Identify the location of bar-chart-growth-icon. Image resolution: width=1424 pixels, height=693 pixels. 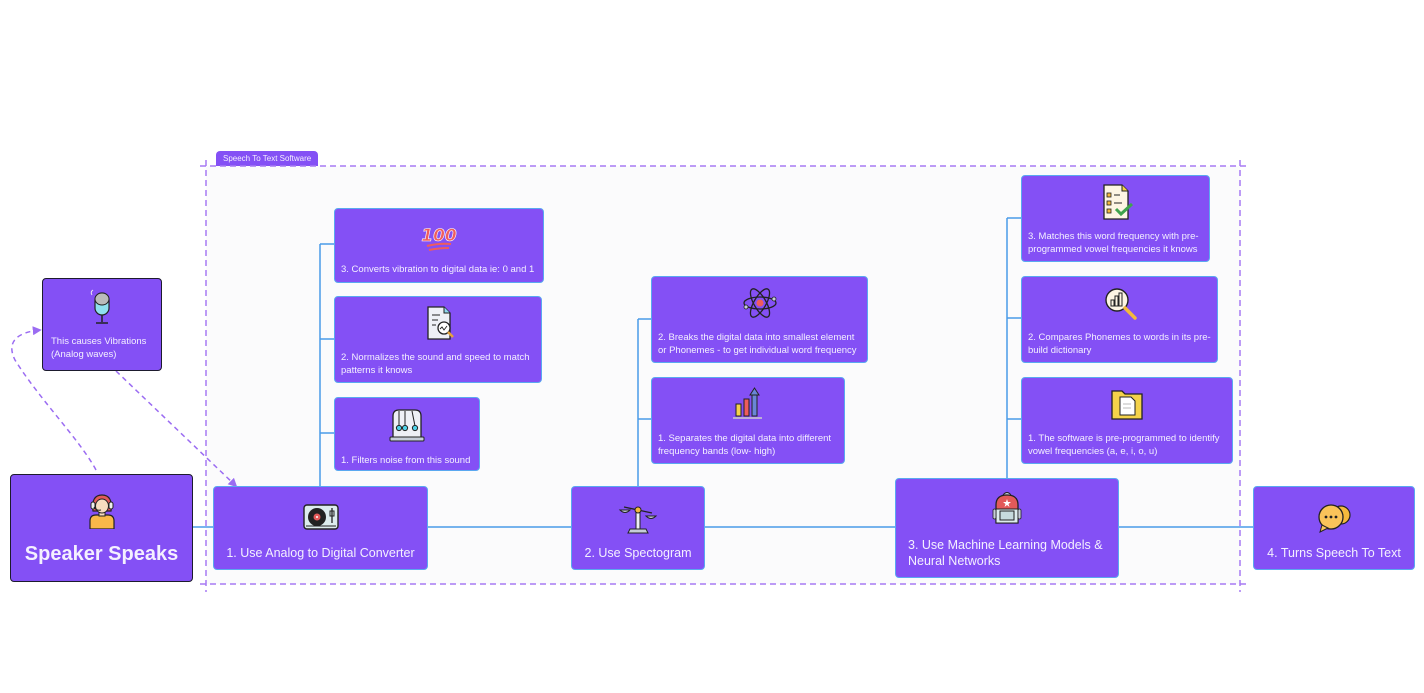
(748, 404).